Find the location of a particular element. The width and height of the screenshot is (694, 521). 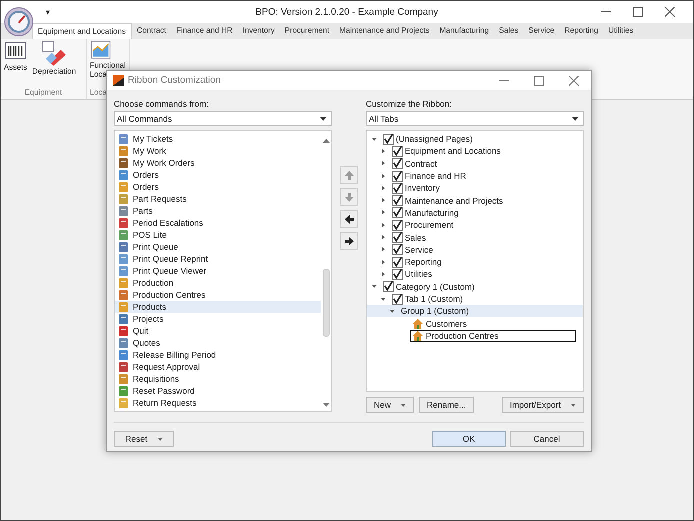

house-icon is located at coordinates (418, 323).